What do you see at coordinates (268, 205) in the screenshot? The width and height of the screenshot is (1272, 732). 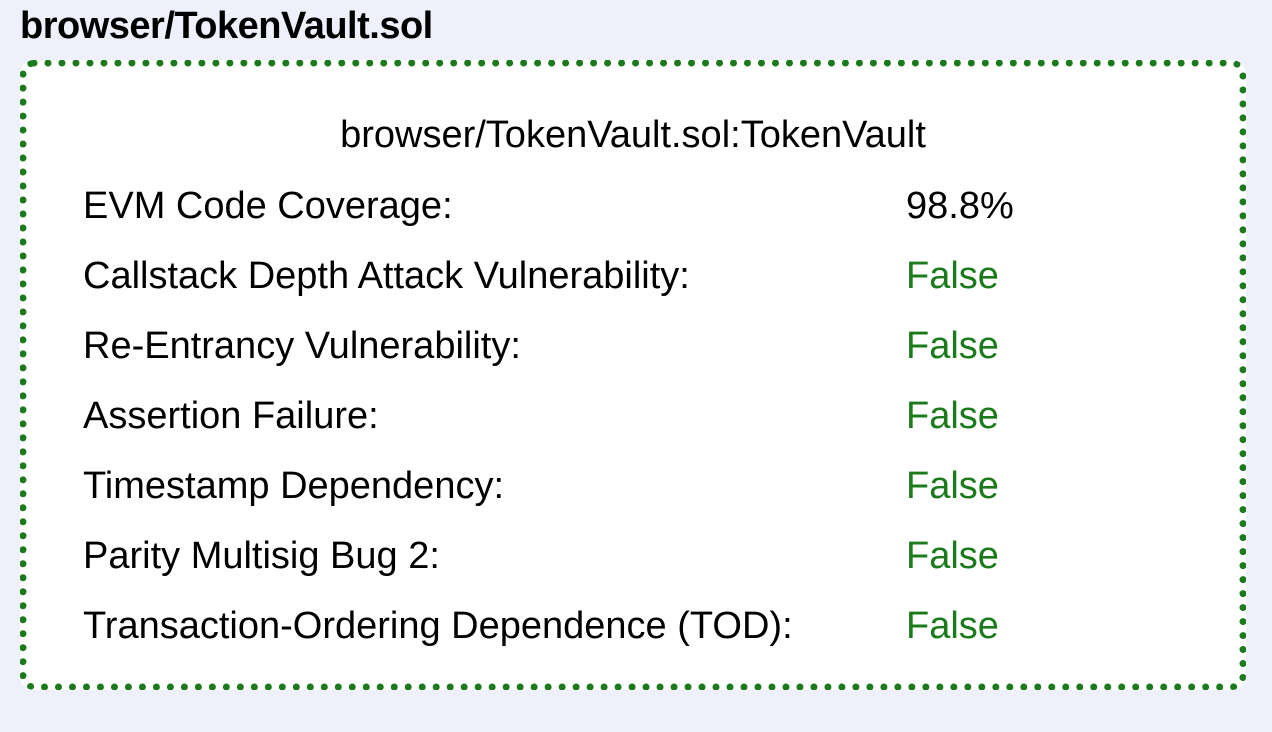 I see `result-label: EVM Code Coverage:` at bounding box center [268, 205].